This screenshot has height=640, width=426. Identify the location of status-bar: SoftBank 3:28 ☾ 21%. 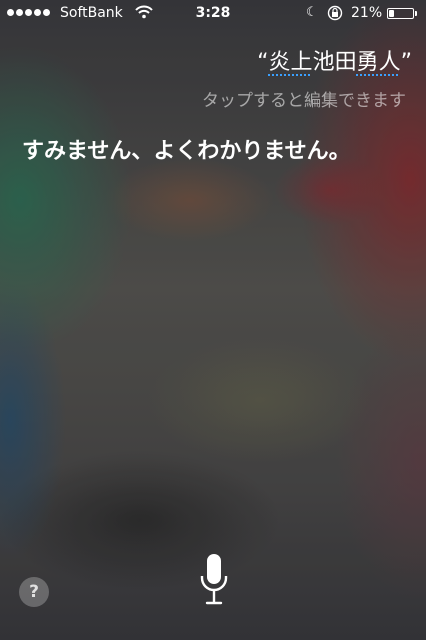
(213, 14).